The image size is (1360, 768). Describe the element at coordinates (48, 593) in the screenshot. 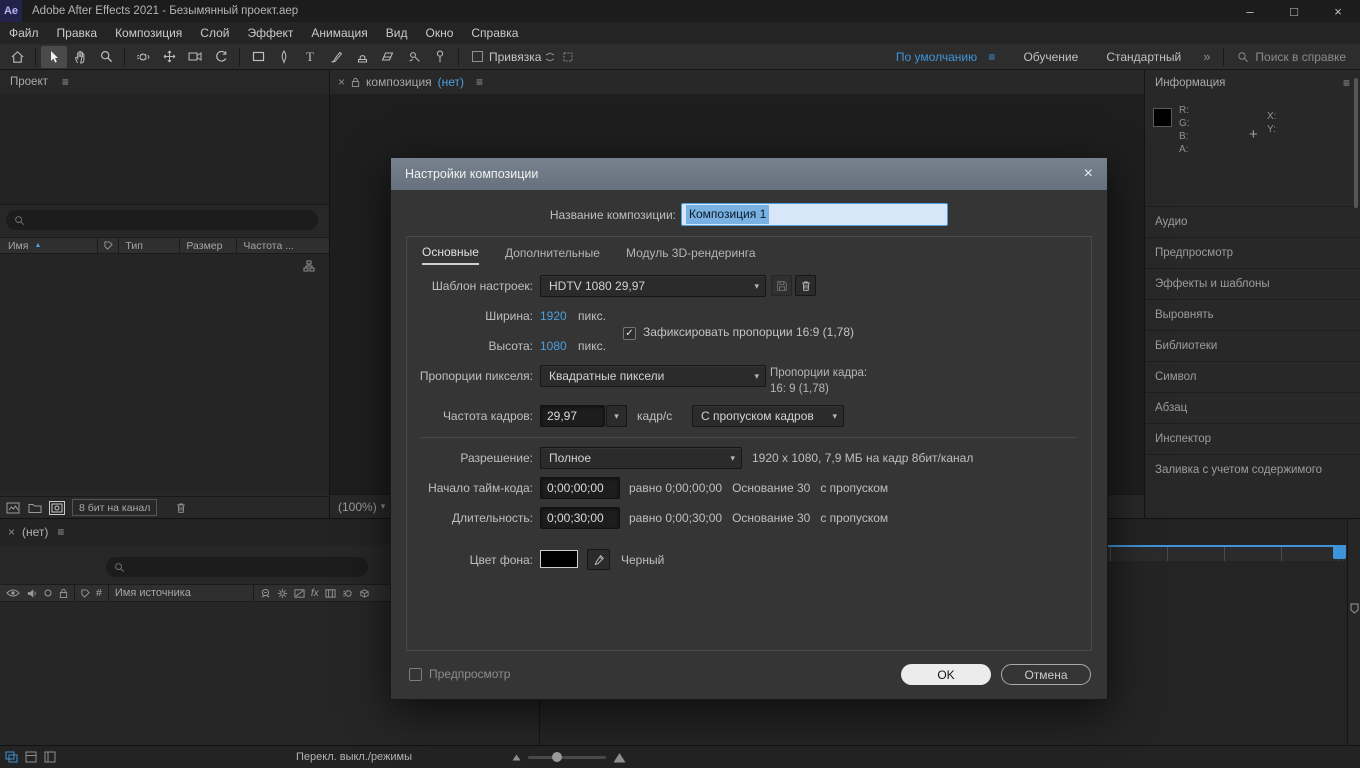

I see `solo-icon` at that location.